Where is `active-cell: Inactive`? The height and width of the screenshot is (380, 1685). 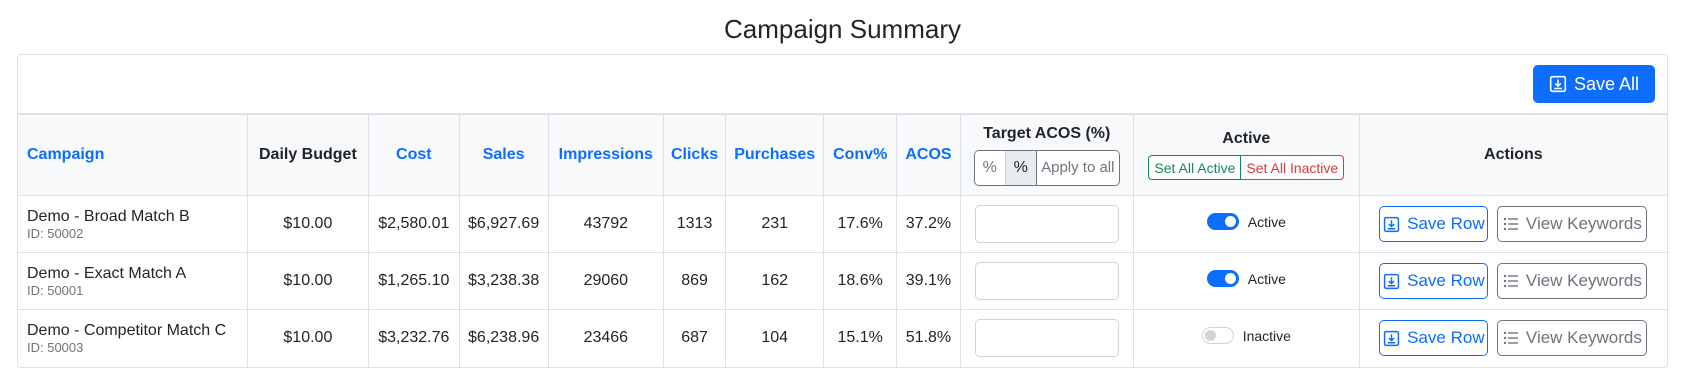
active-cell: Inactive is located at coordinates (1246, 338).